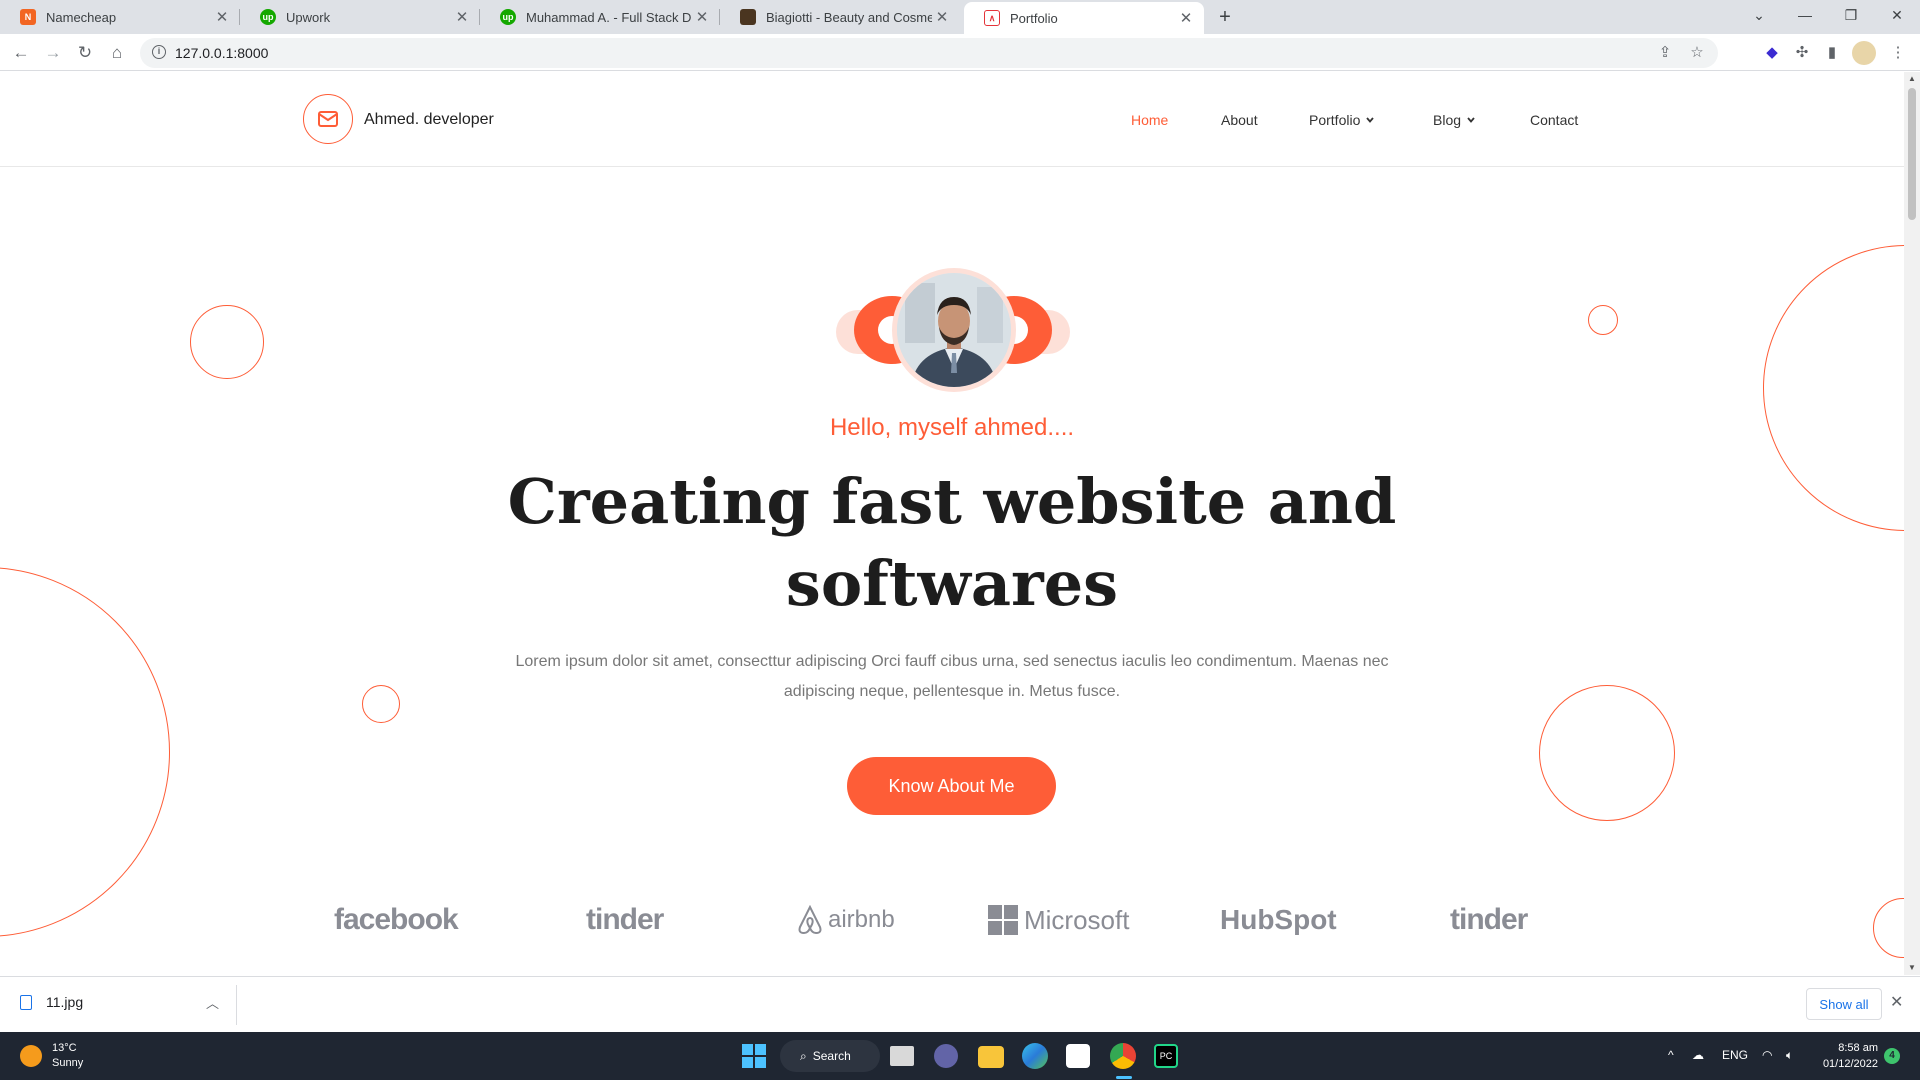 The height and width of the screenshot is (1080, 1920). I want to click on pycharm-icon: PC, so click(1166, 1056).